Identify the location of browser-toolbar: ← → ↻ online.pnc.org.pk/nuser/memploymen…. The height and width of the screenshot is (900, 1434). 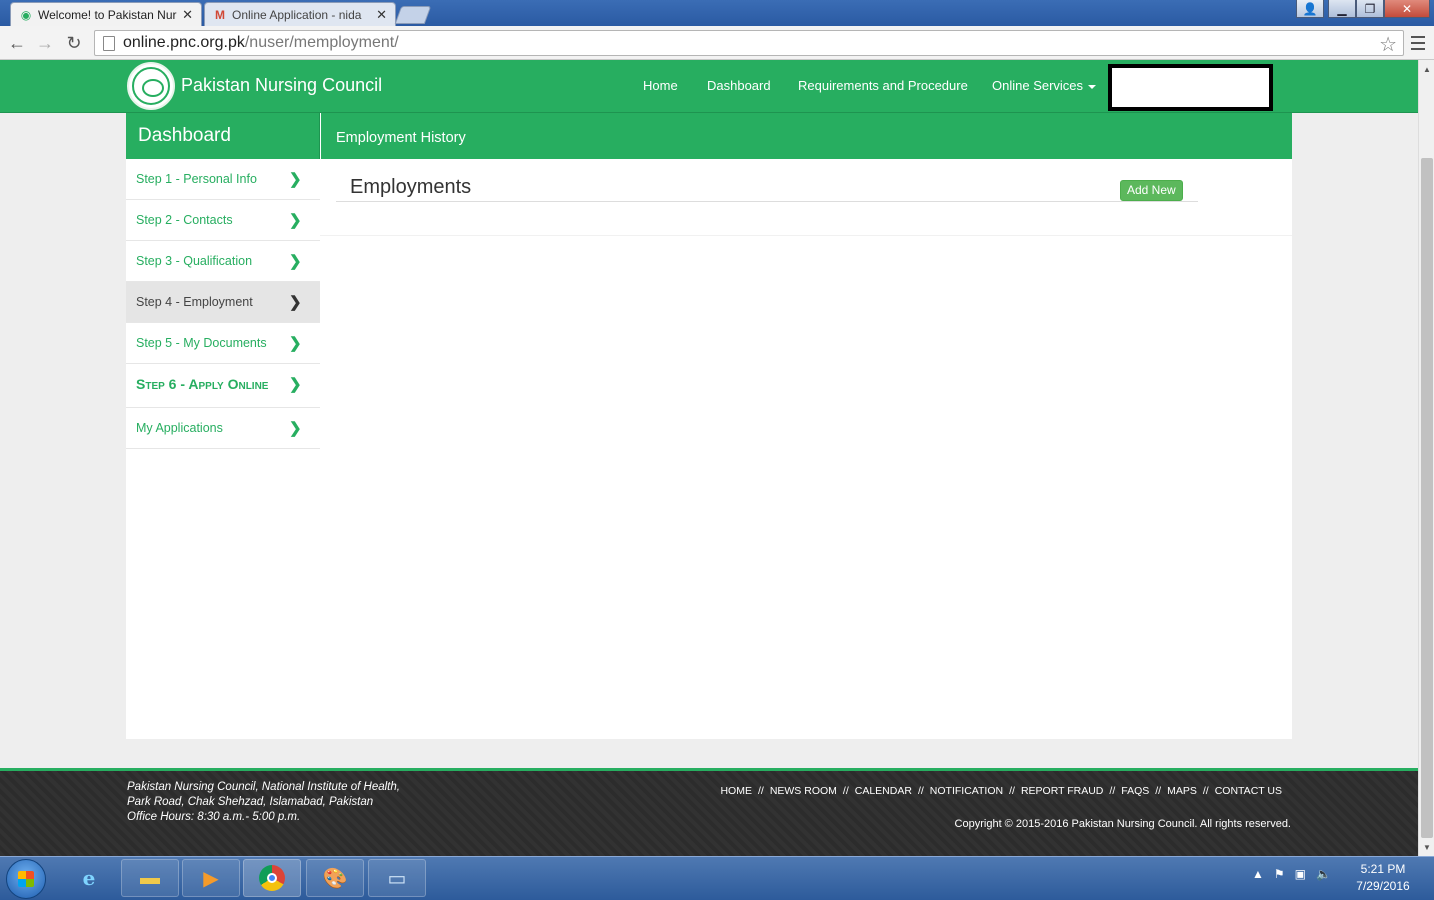
(717, 43).